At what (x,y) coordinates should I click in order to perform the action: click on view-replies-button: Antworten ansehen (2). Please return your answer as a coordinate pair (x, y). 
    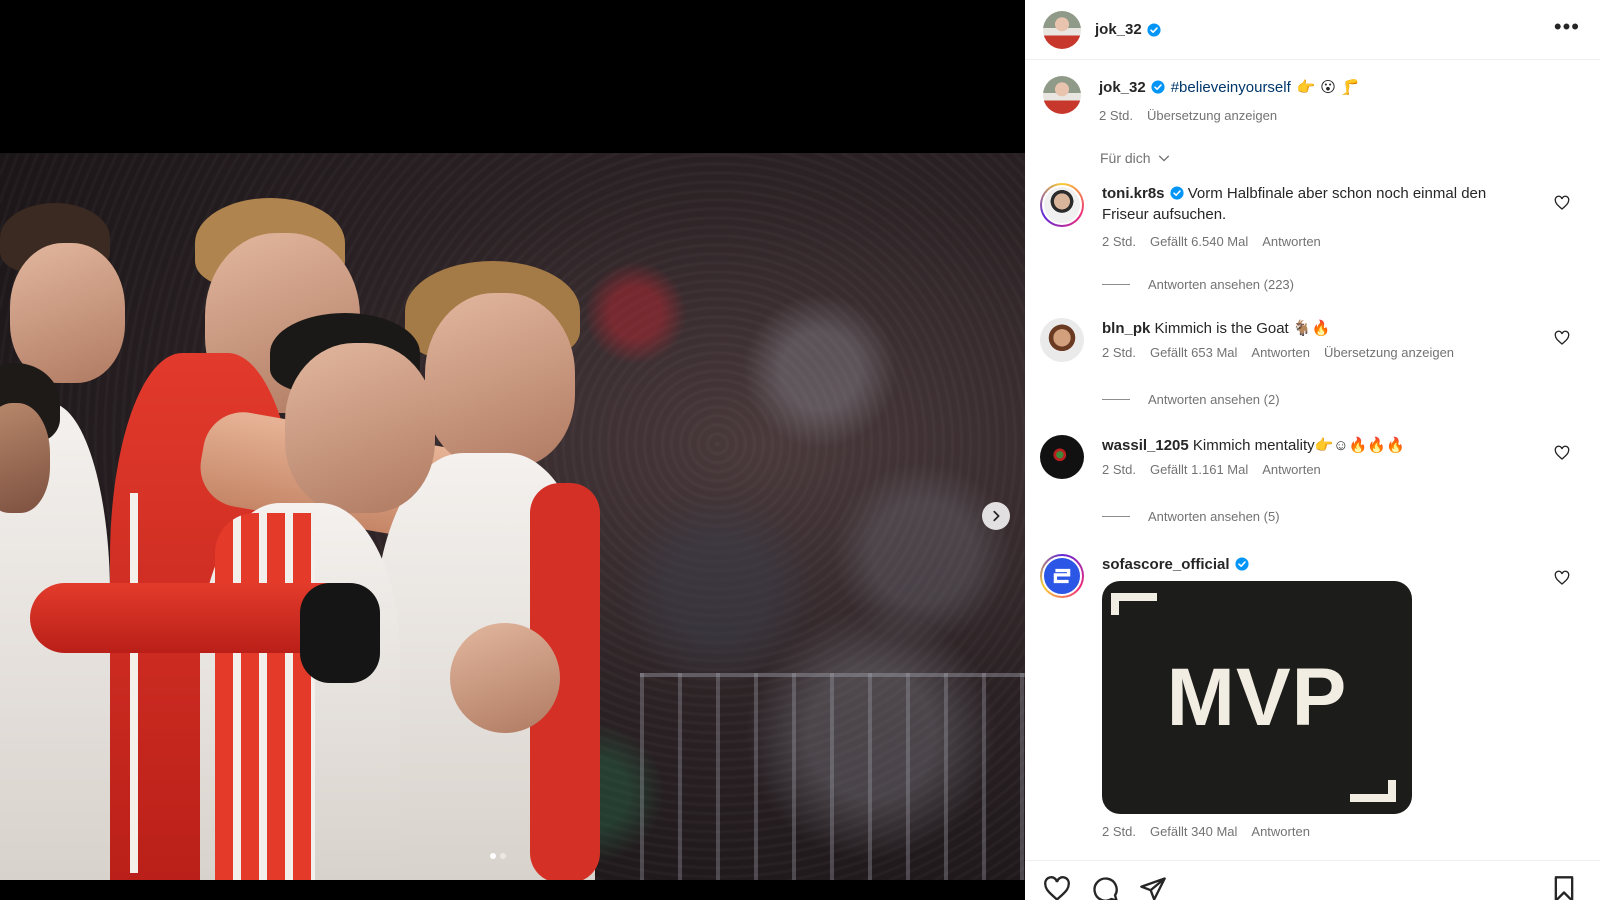
    Looking at the image, I should click on (1191, 399).